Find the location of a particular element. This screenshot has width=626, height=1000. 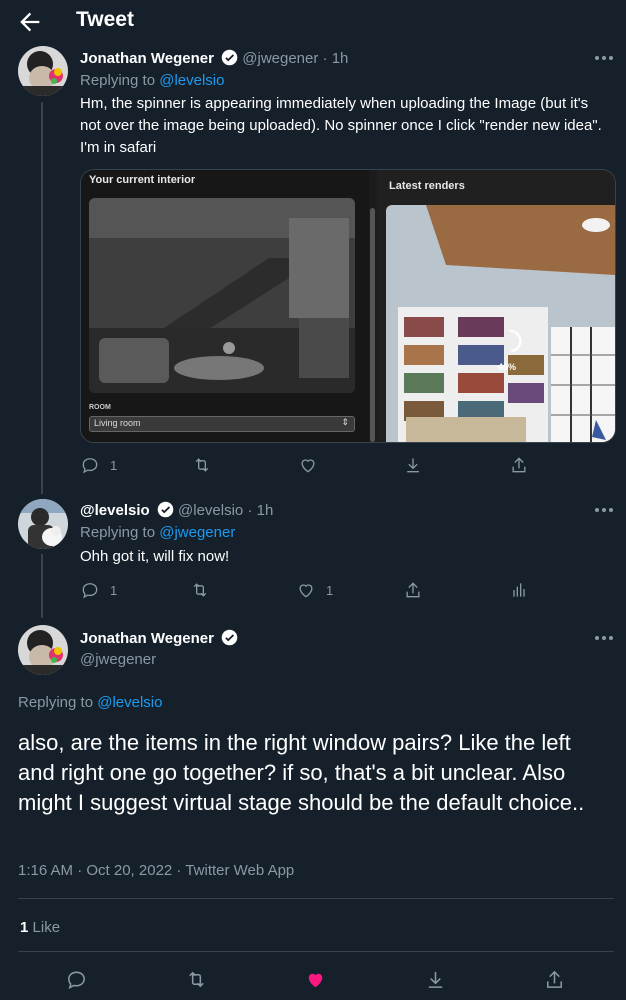

progress-label: 46% is located at coordinates (507, 367).